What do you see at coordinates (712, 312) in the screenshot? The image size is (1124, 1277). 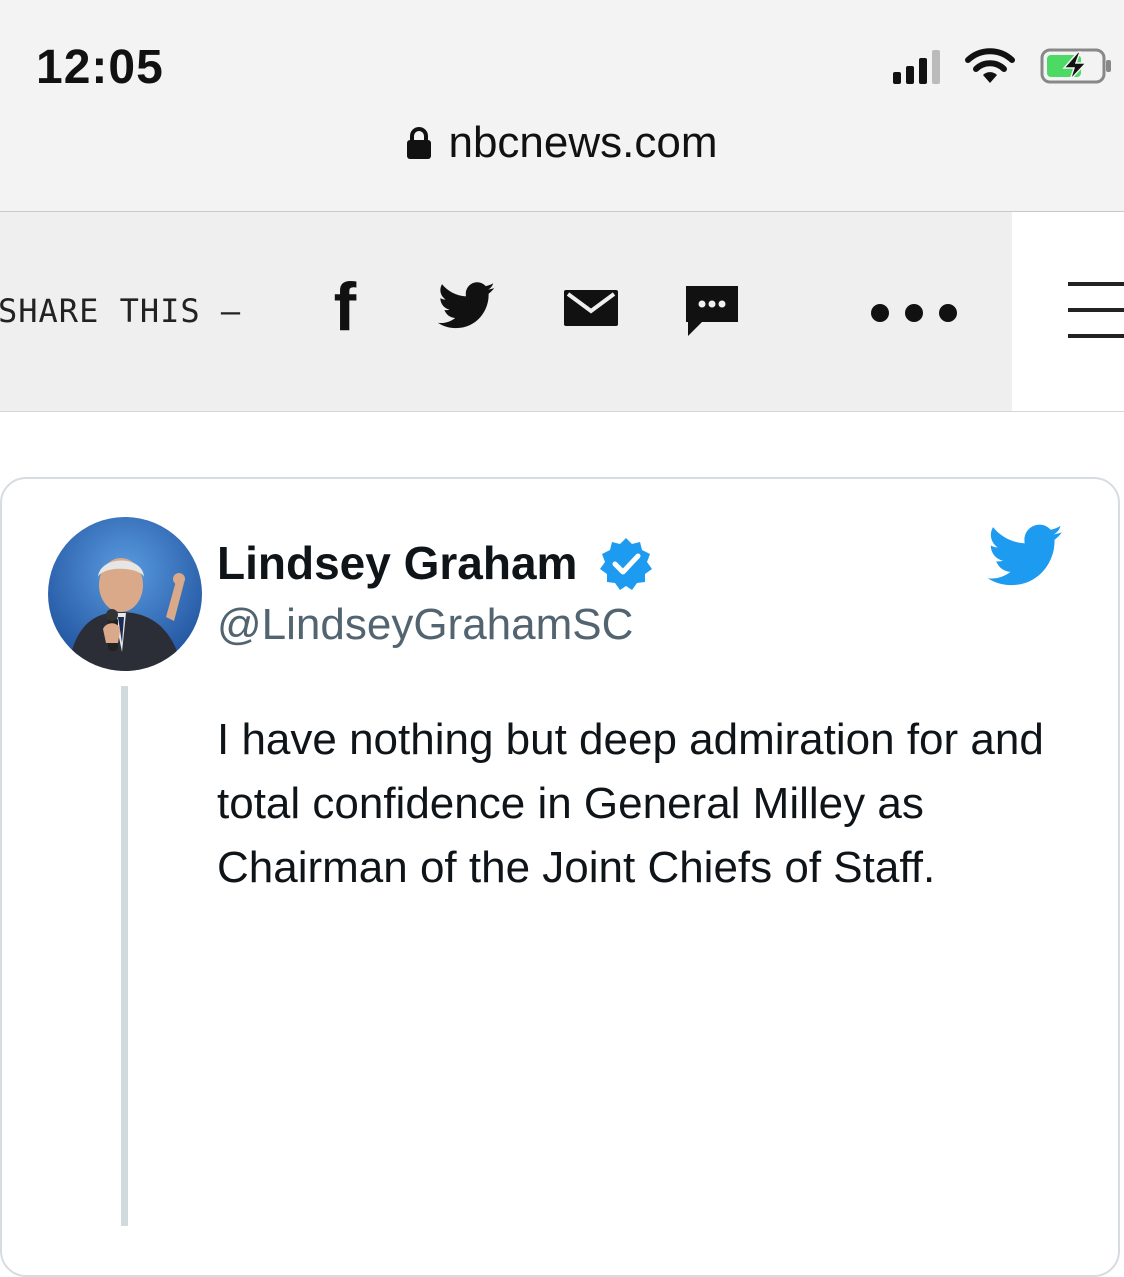 I see `sms-icon` at bounding box center [712, 312].